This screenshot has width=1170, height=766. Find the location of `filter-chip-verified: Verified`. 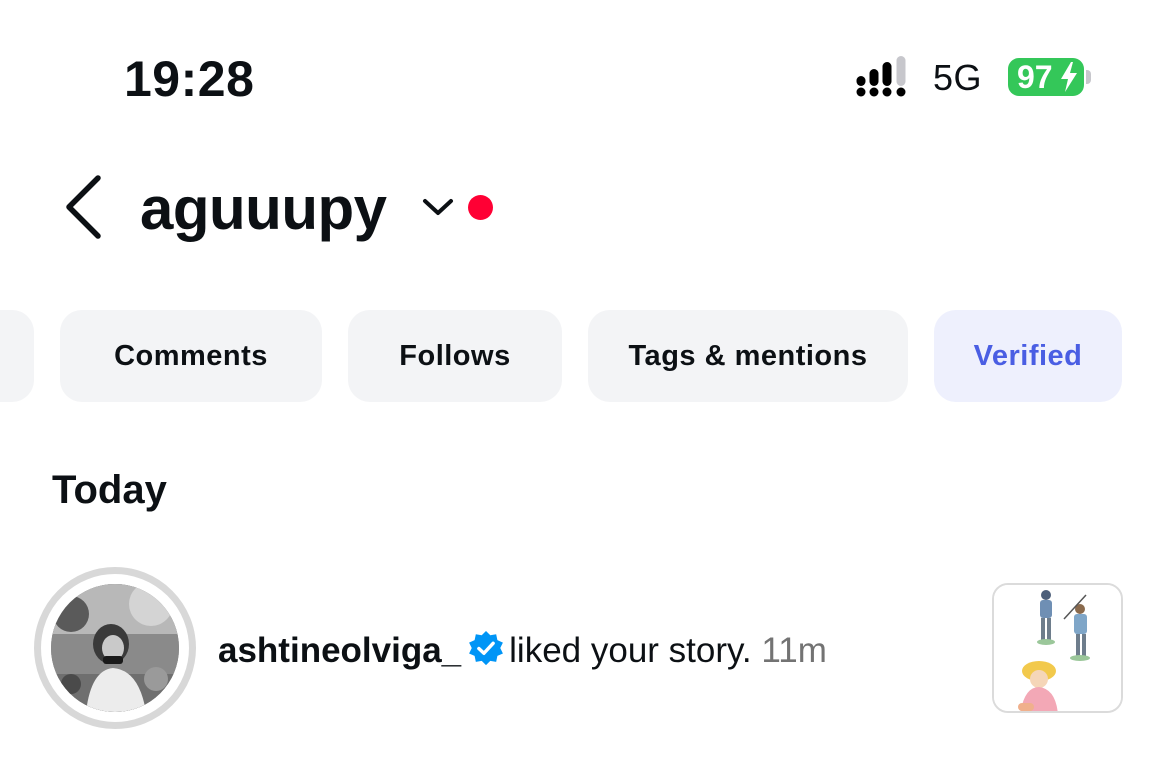

filter-chip-verified: Verified is located at coordinates (1028, 356).